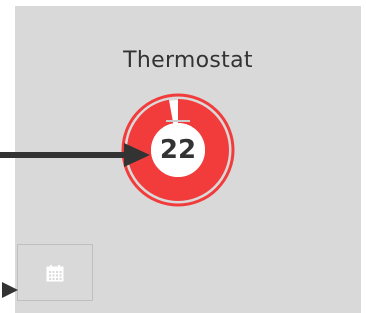  Describe the element at coordinates (75, 155) in the screenshot. I see `arrow-to-gauge-value` at that location.